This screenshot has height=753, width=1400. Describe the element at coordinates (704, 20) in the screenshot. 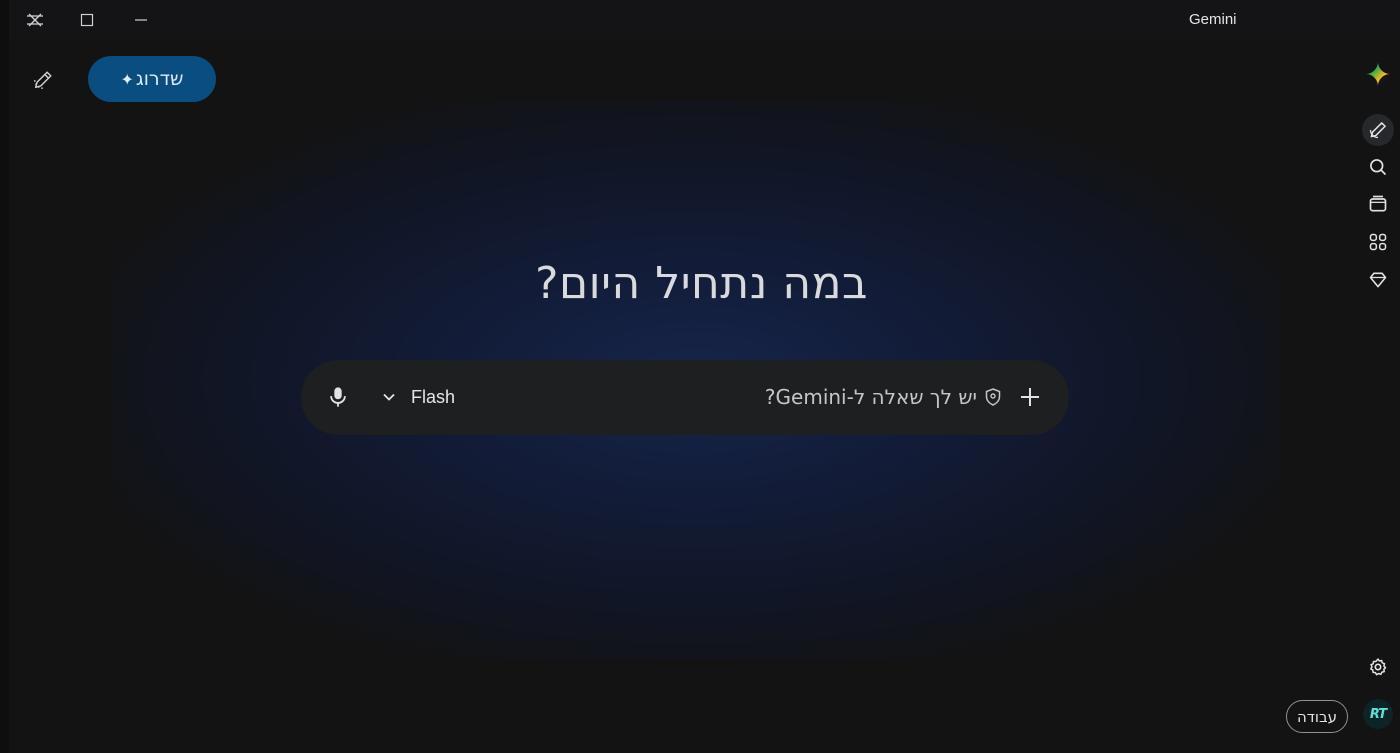

I see `titlebar: Gemini` at that location.